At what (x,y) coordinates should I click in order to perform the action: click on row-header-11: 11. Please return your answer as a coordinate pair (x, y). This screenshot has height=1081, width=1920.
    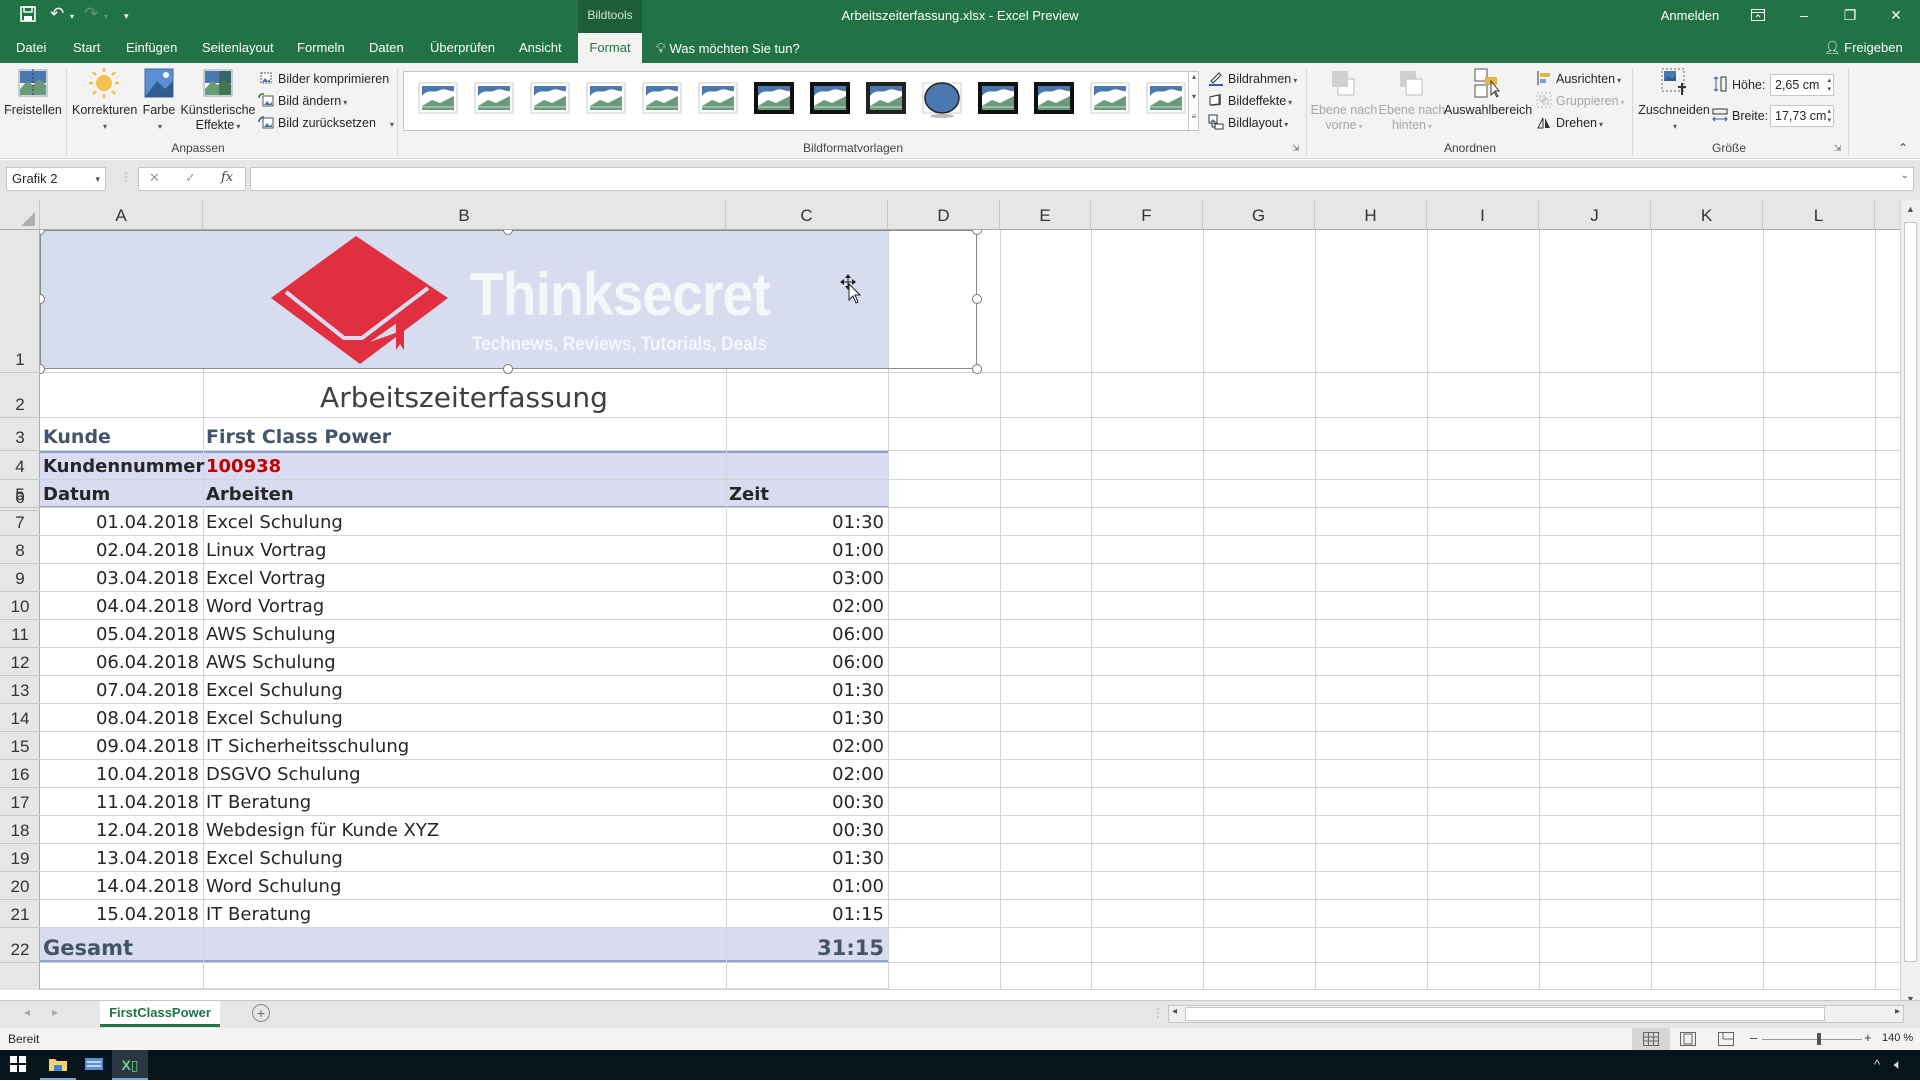
    Looking at the image, I should click on (20, 634).